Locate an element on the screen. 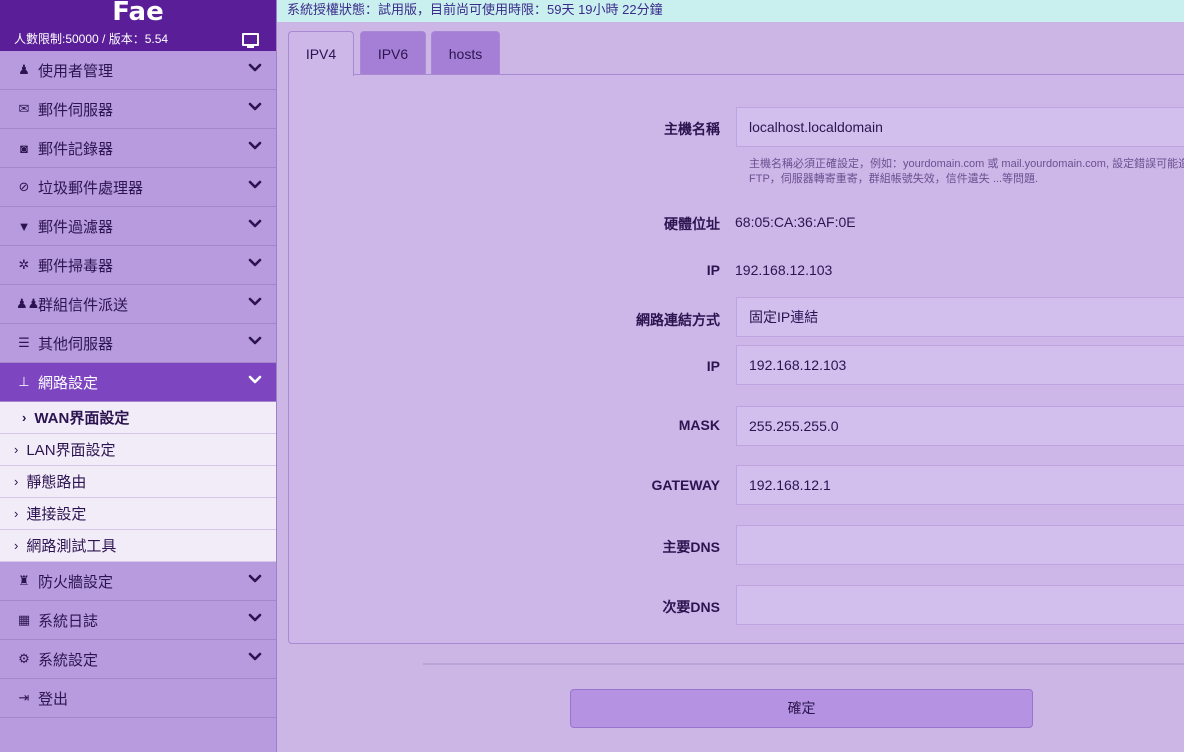 This screenshot has height=752, width=1184. connection-label: 網路連結方式 is located at coordinates (678, 320).